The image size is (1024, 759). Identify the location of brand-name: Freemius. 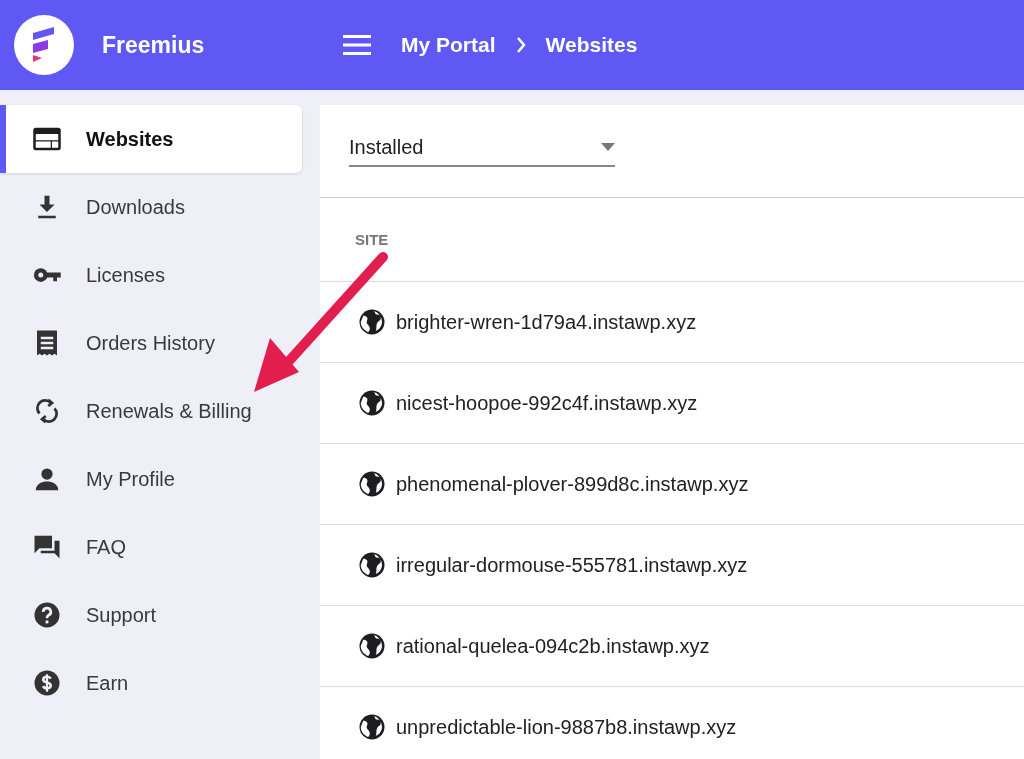
(153, 45).